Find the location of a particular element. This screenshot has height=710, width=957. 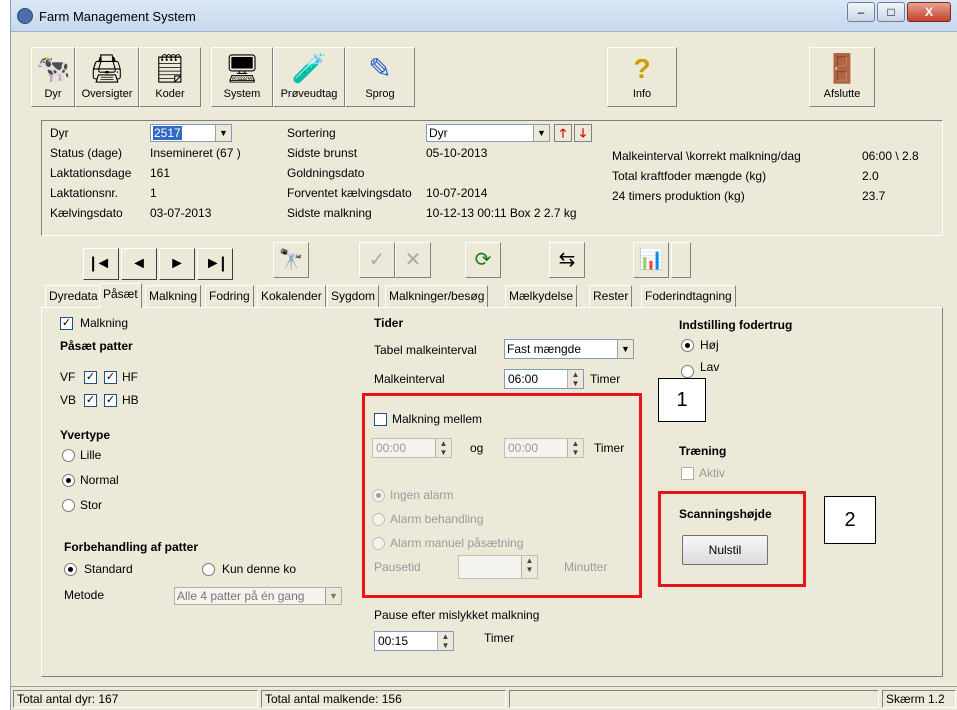

stor-radio is located at coordinates (68, 505).